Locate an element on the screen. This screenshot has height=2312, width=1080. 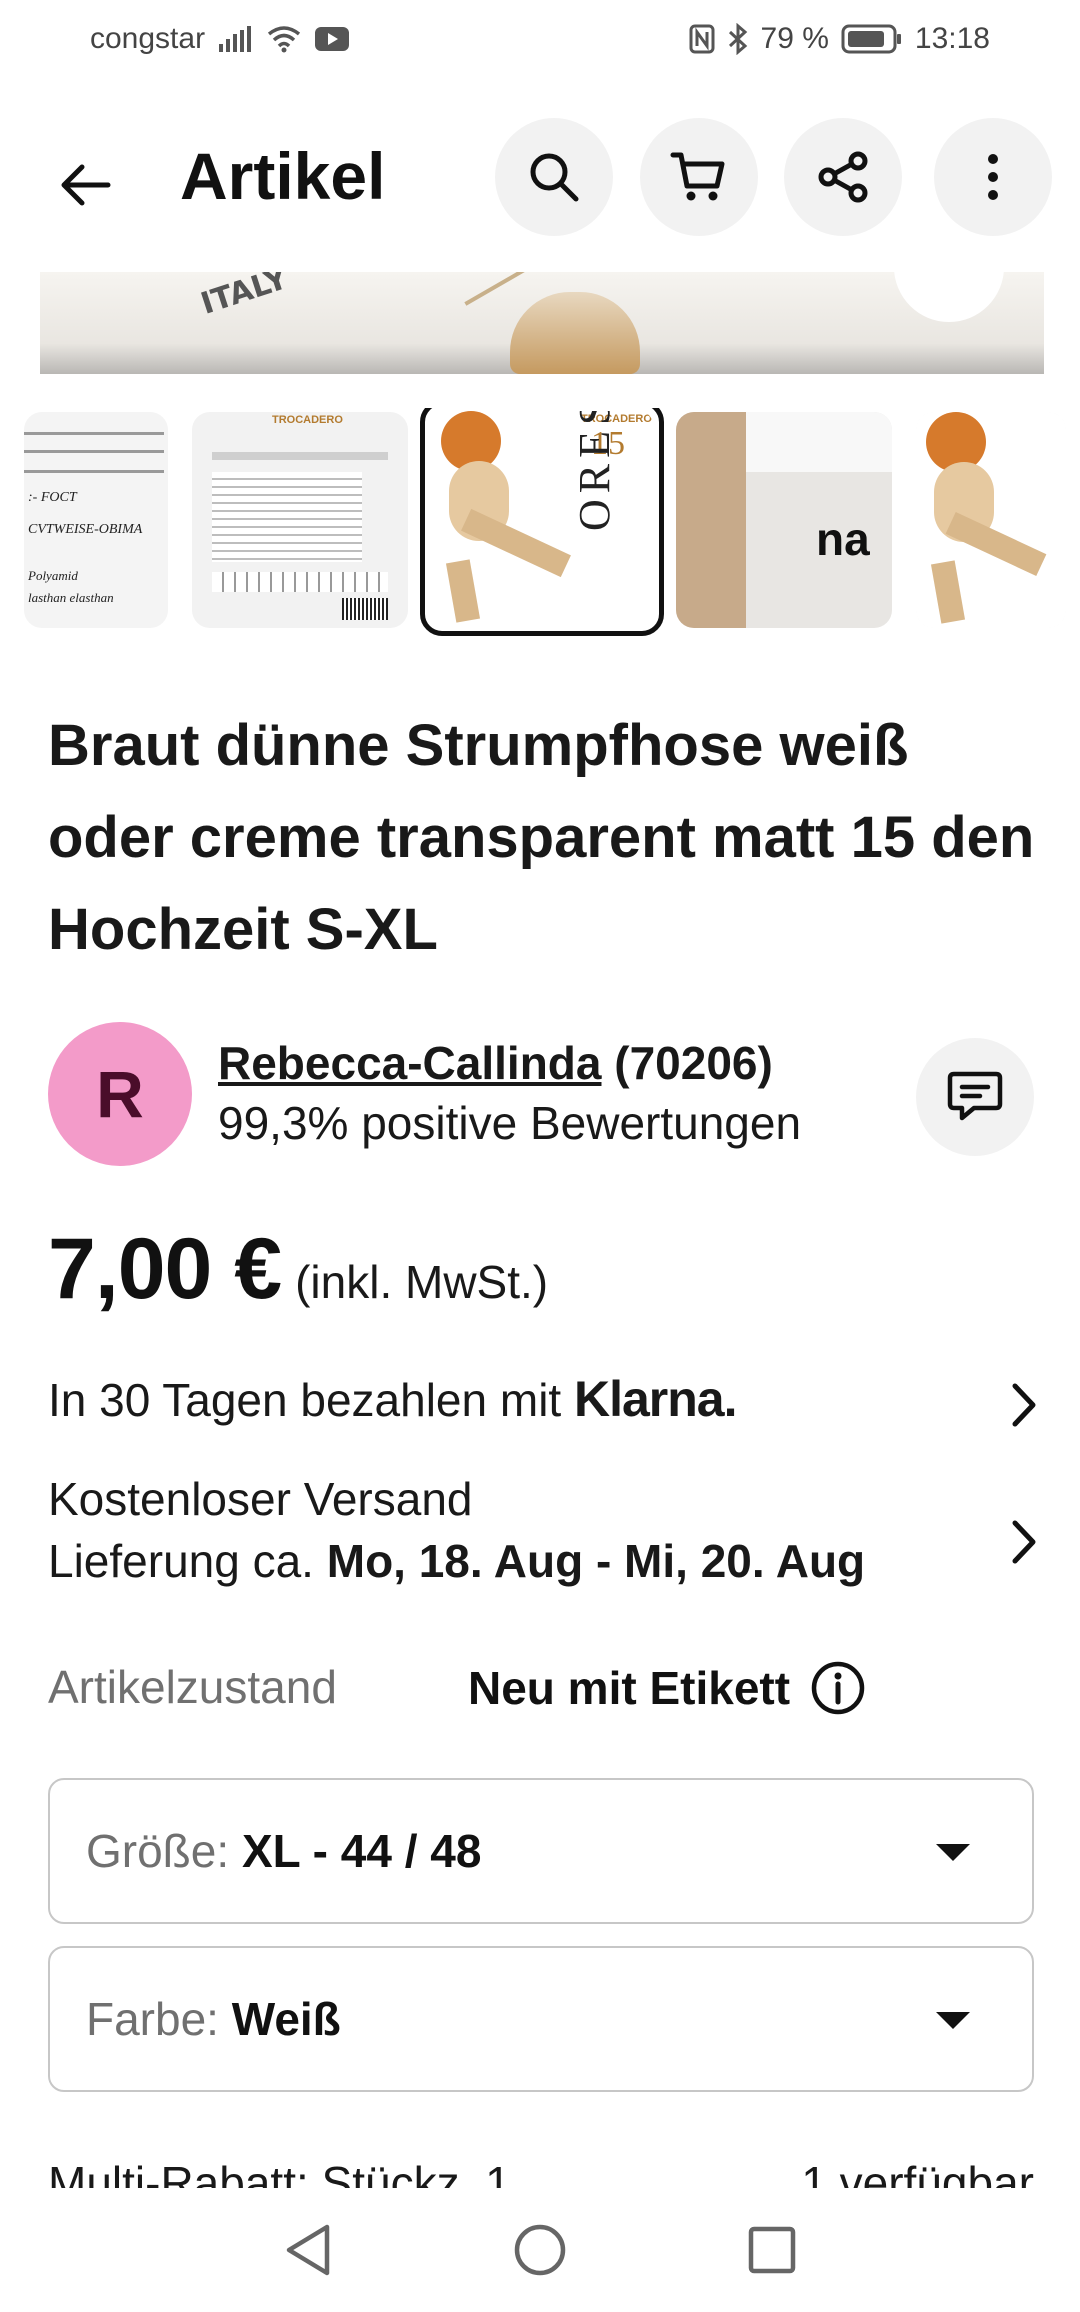
delivery-prefix: Lieferung ca. is located at coordinates (181, 1561).